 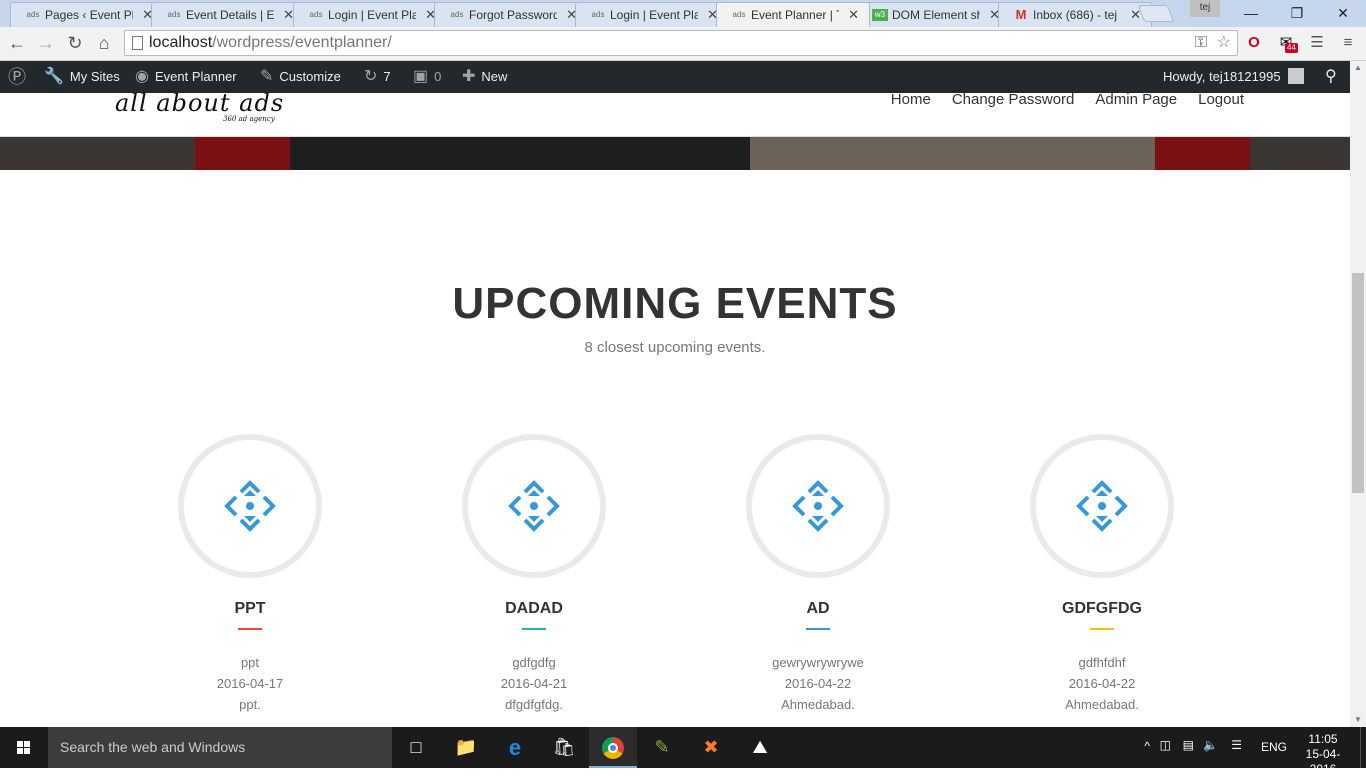 I want to click on avatar, so click(x=1295, y=76).